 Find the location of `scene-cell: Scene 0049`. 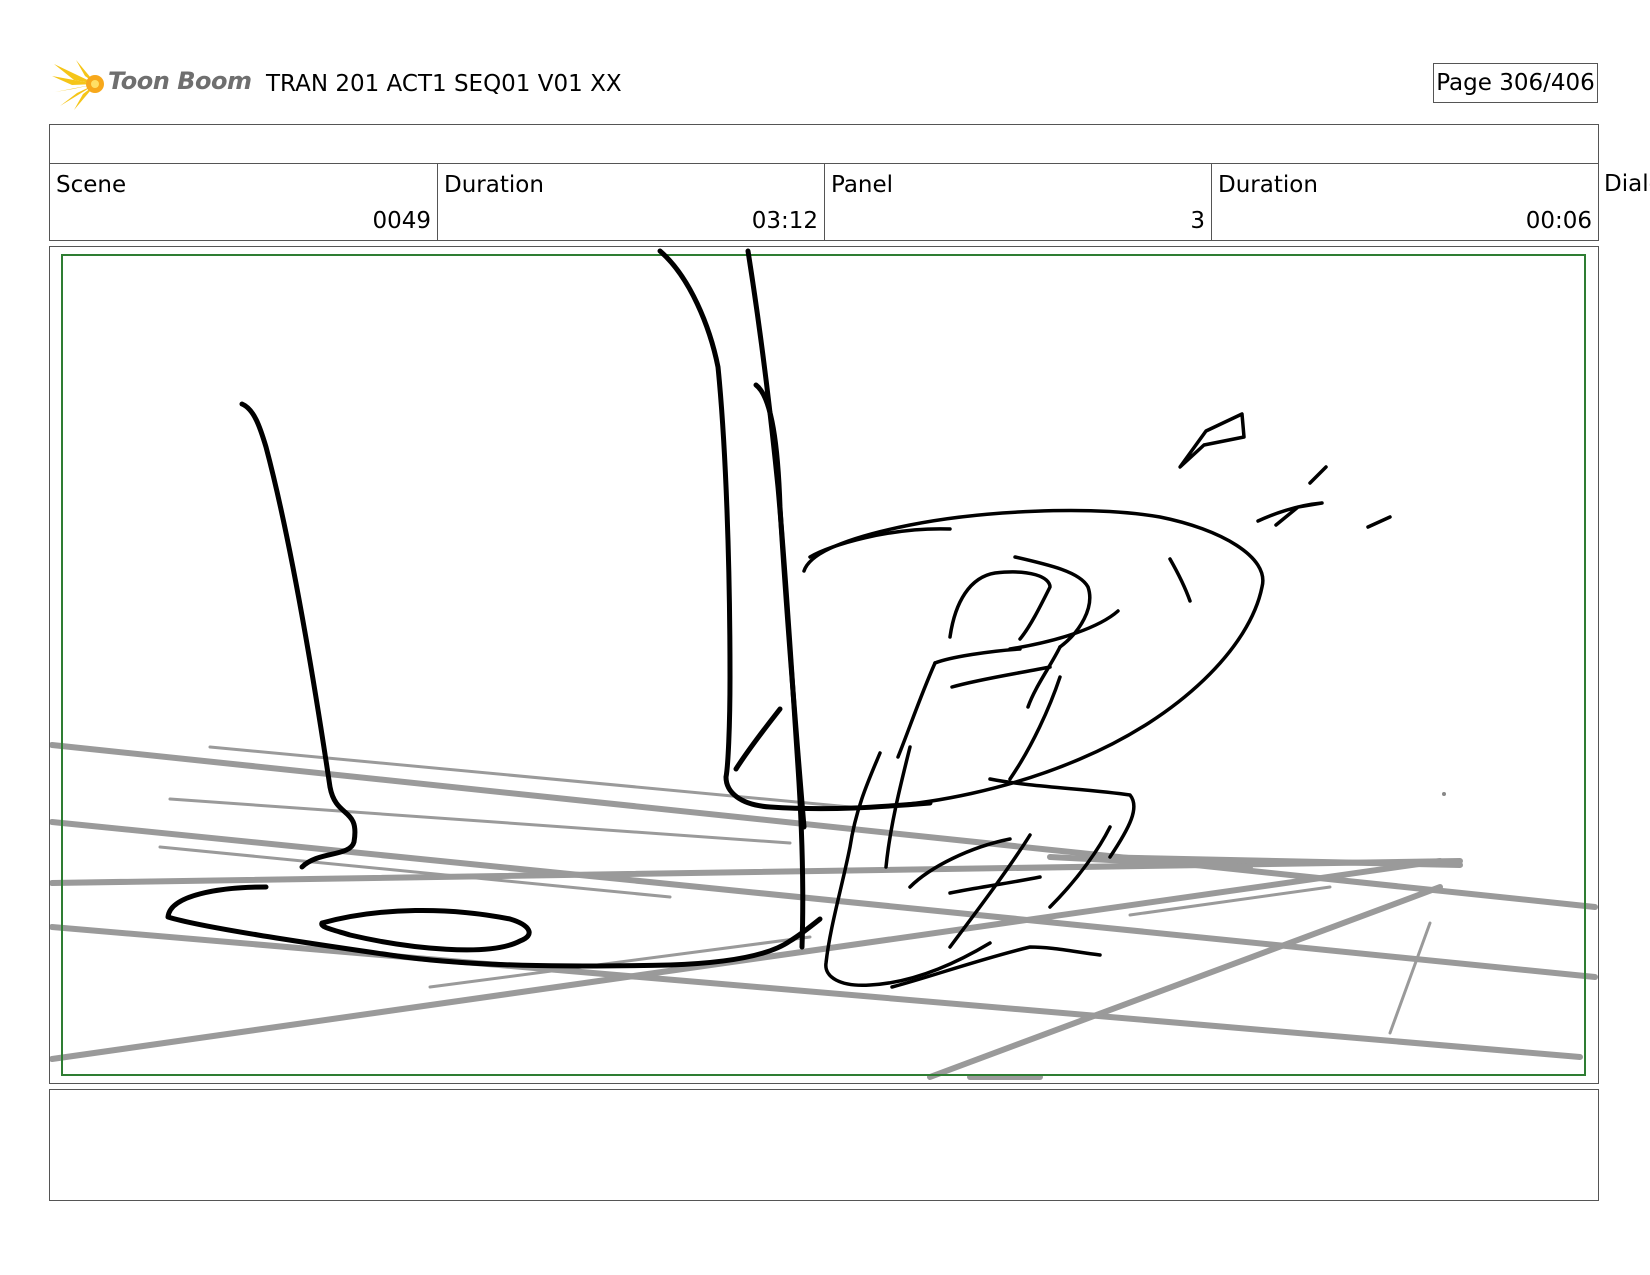

scene-cell: Scene 0049 is located at coordinates (244, 202).